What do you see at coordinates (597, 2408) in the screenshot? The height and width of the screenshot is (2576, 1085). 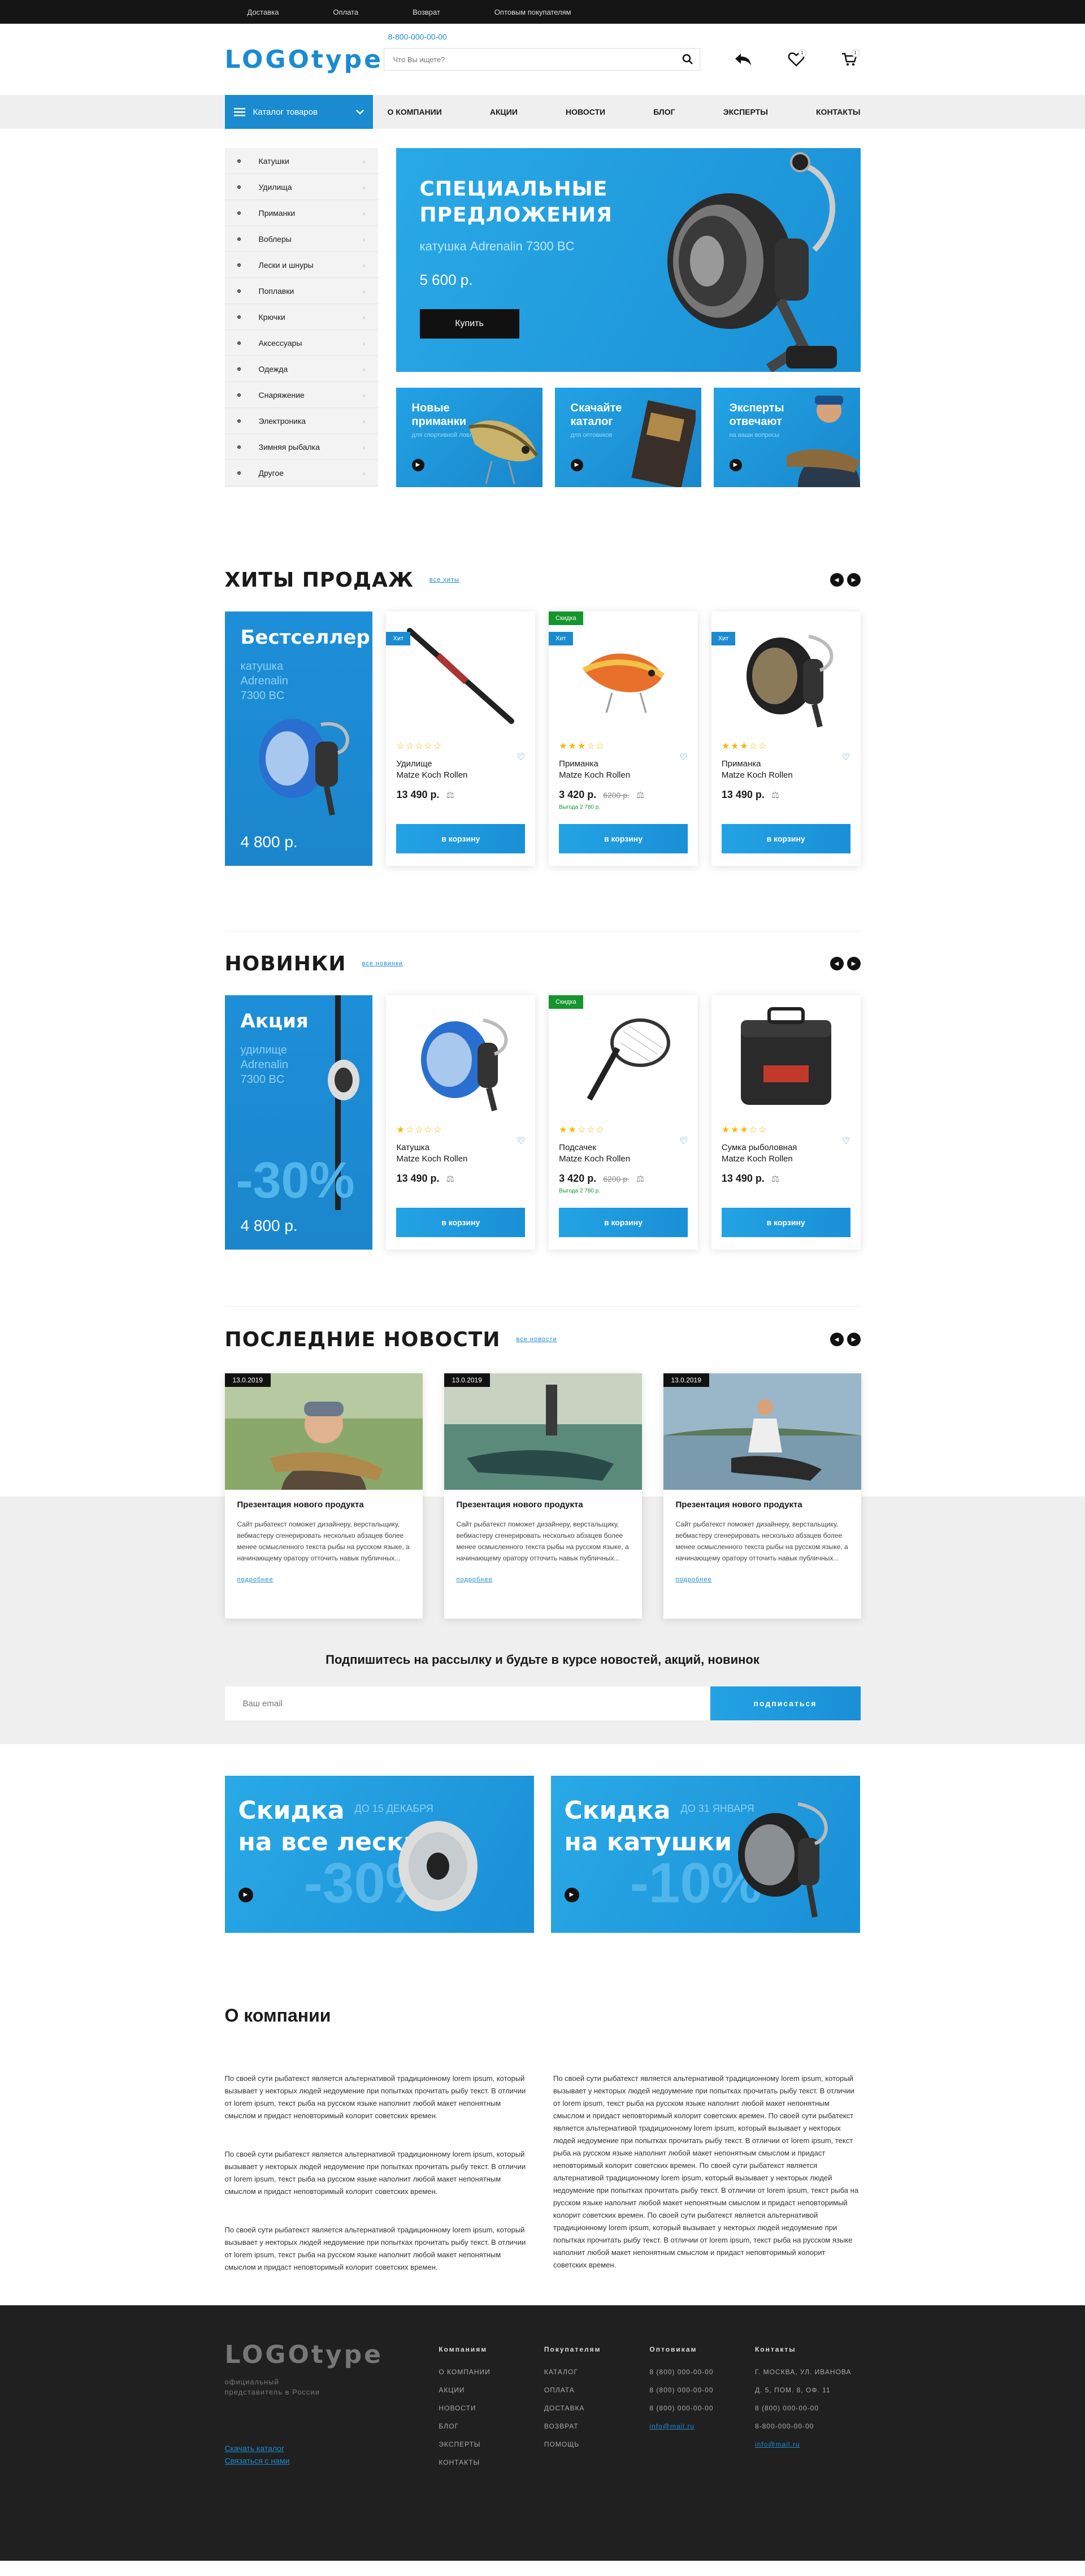 I see `footer-link: ДОСТАВКА` at bounding box center [597, 2408].